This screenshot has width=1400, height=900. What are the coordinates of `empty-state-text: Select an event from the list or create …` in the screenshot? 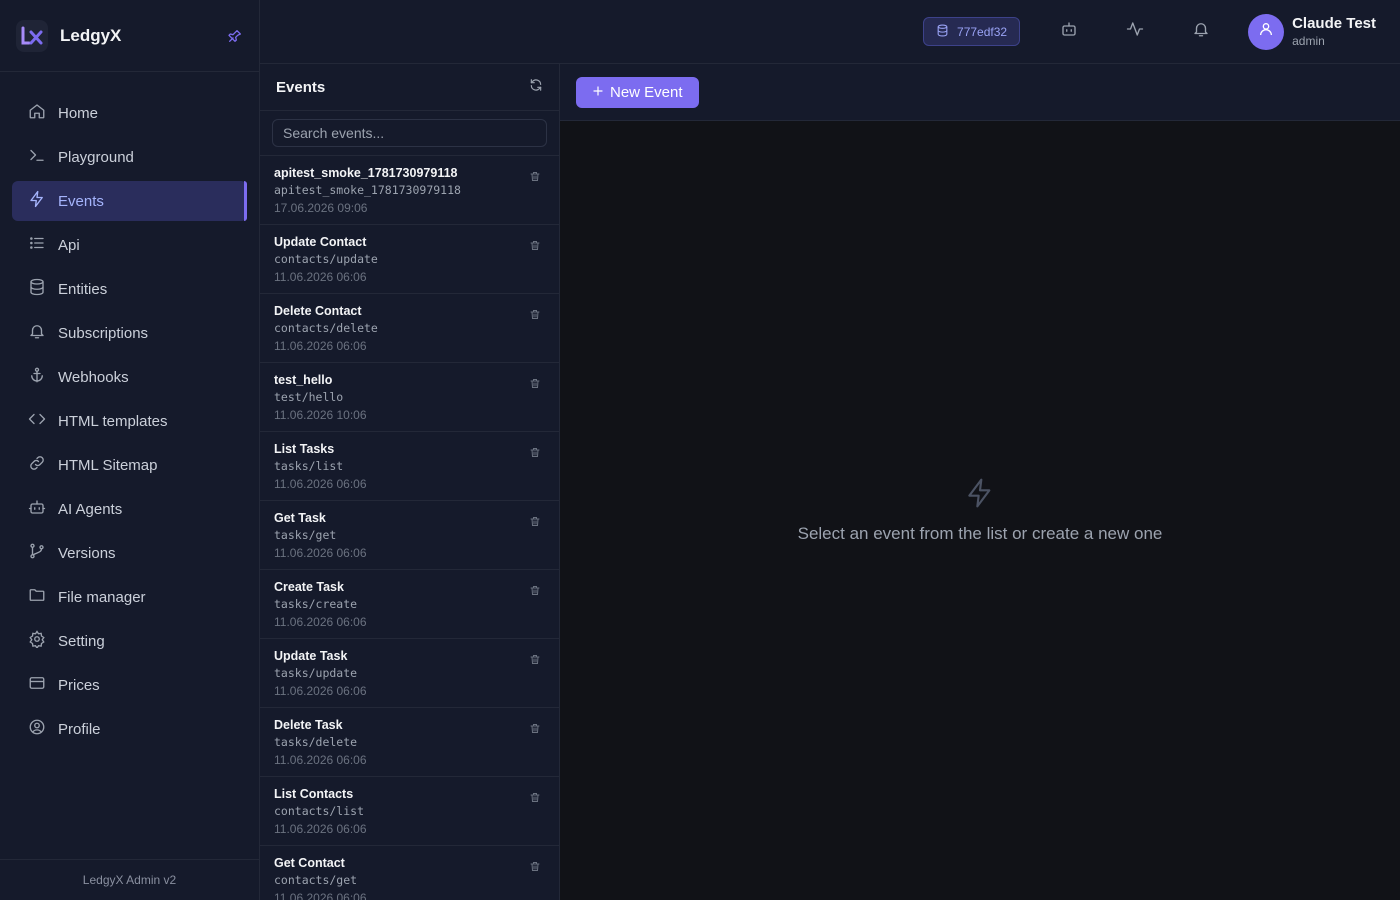 It's located at (980, 533).